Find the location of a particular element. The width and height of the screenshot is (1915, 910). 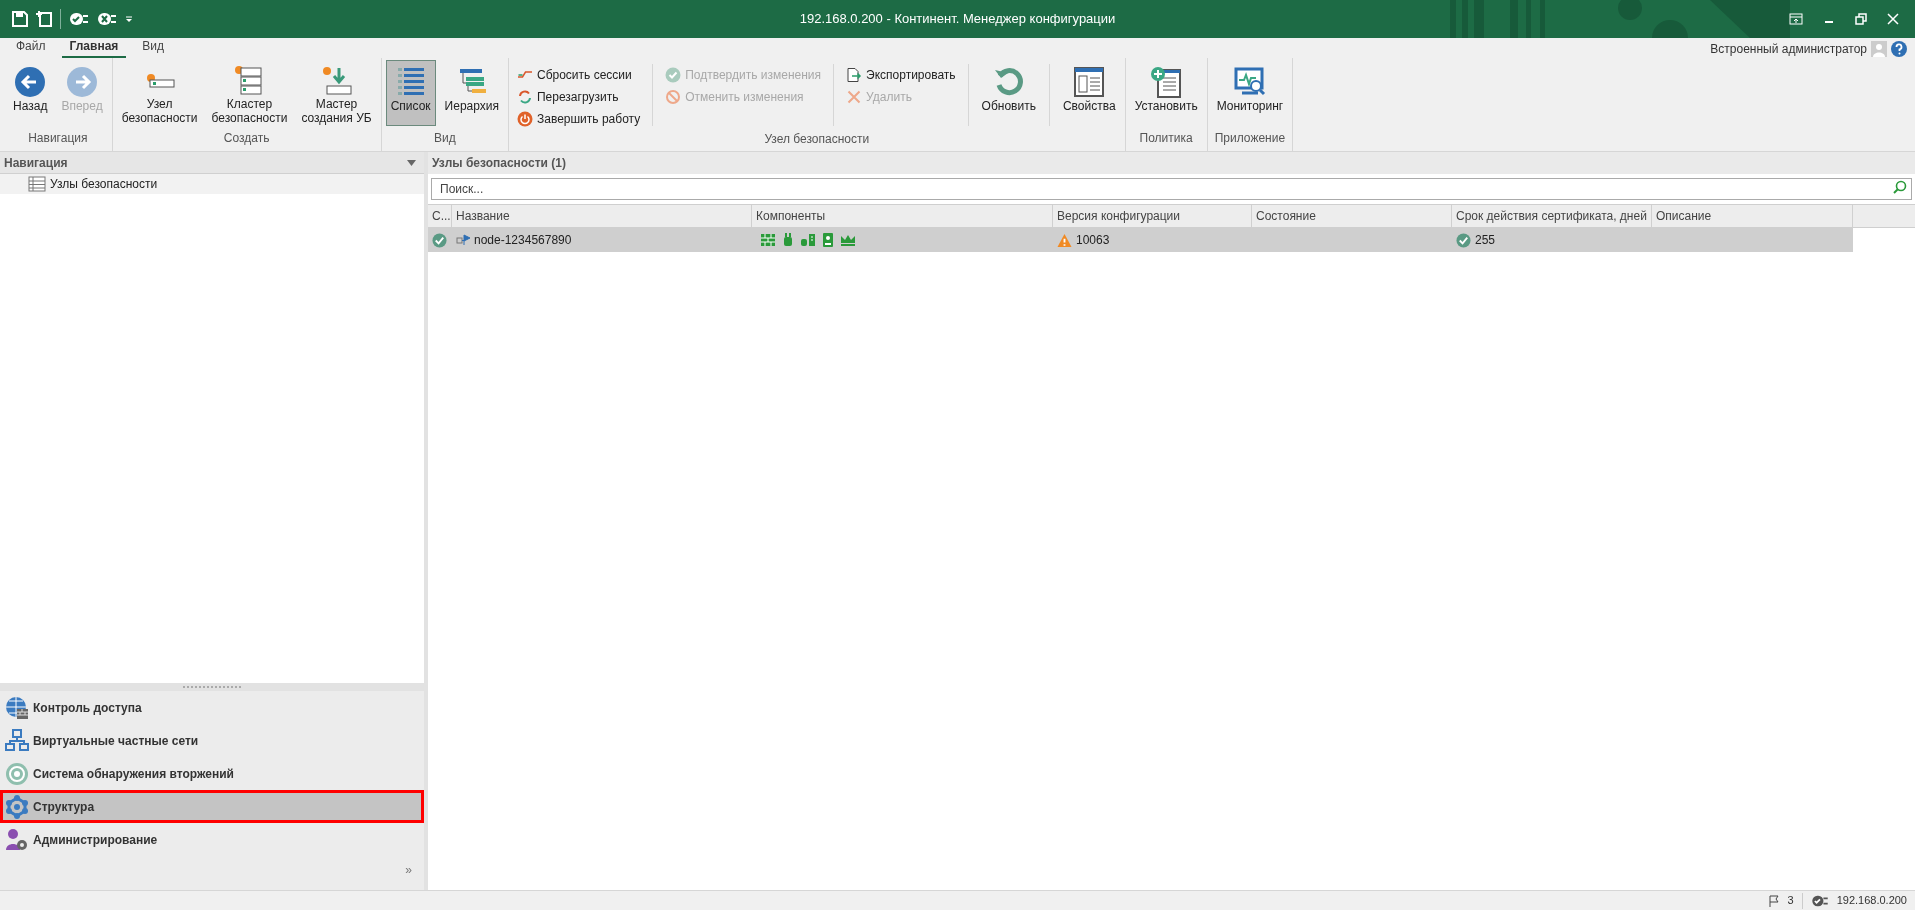

module-button: Контроль доступа is located at coordinates (212, 707).